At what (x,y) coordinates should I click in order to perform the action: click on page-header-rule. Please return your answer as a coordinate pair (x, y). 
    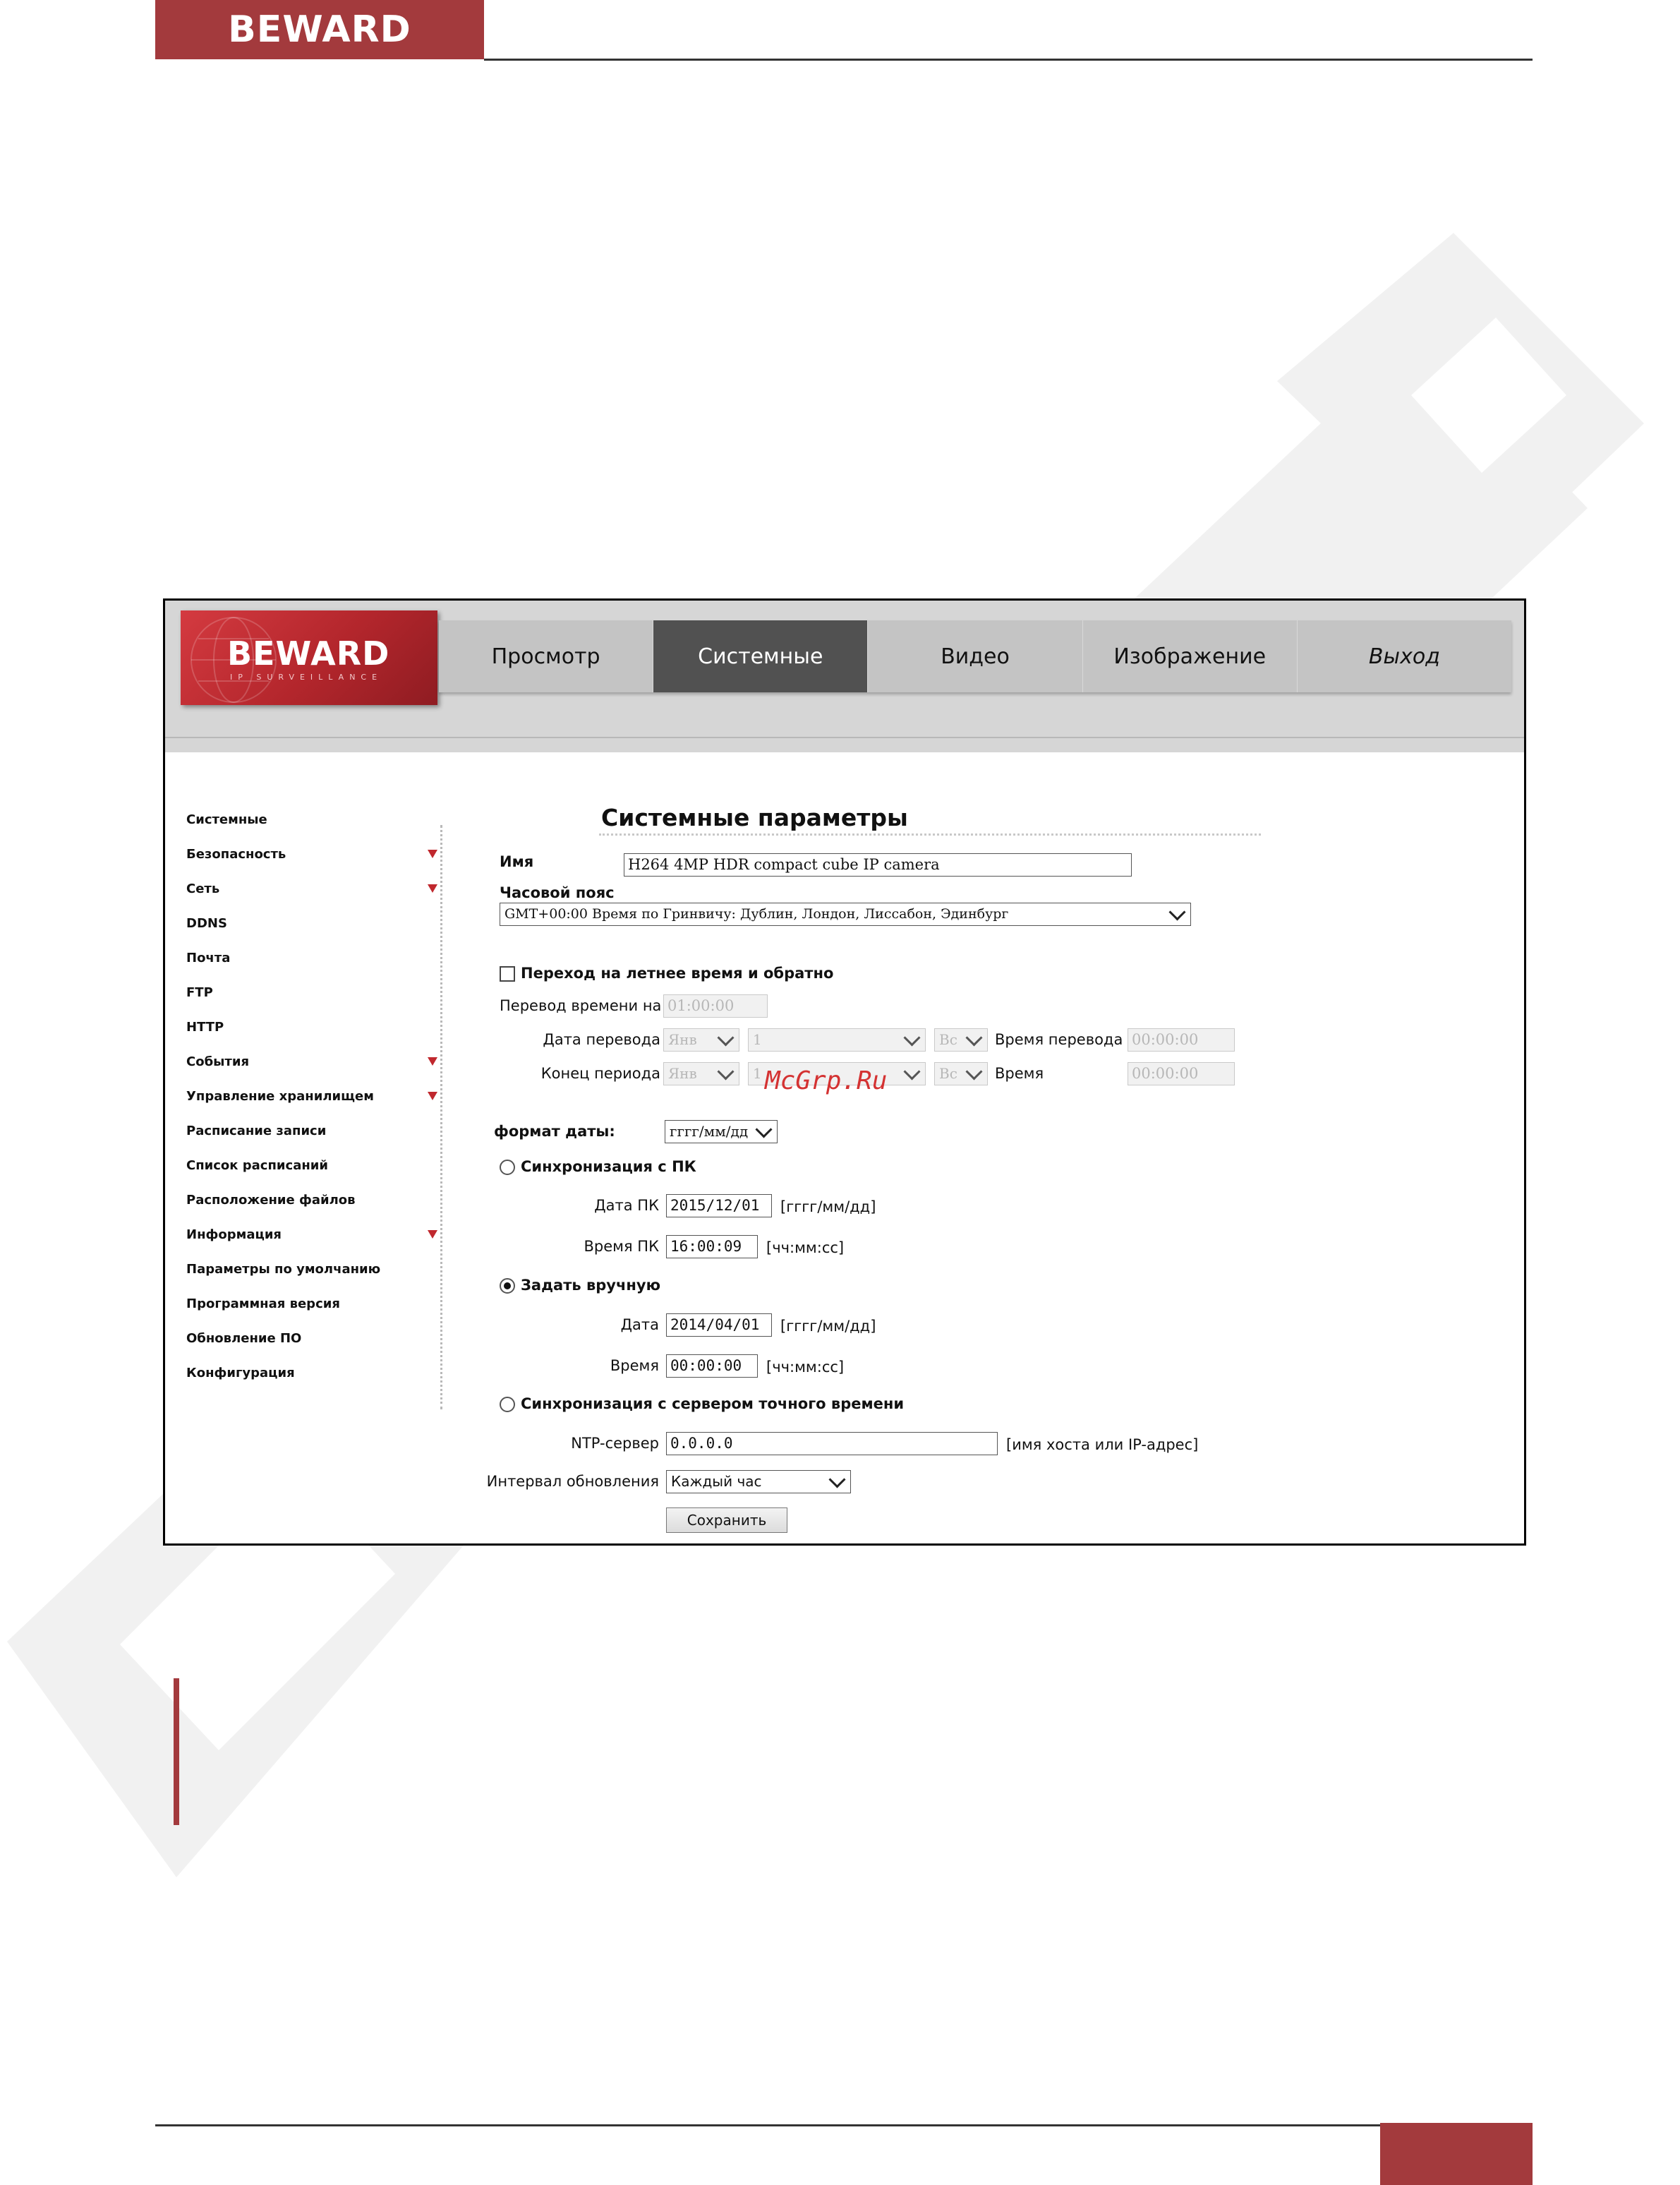
    Looking at the image, I should click on (1008, 60).